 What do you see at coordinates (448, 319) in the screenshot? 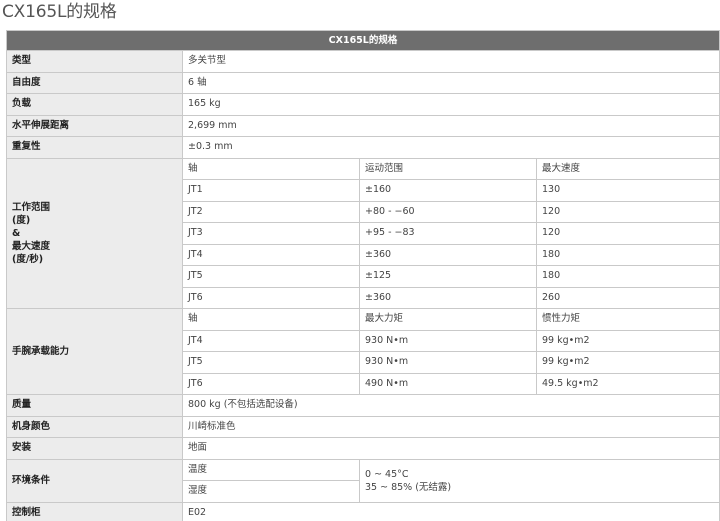
I see `wrist-header-torque: 最大力矩` at bounding box center [448, 319].